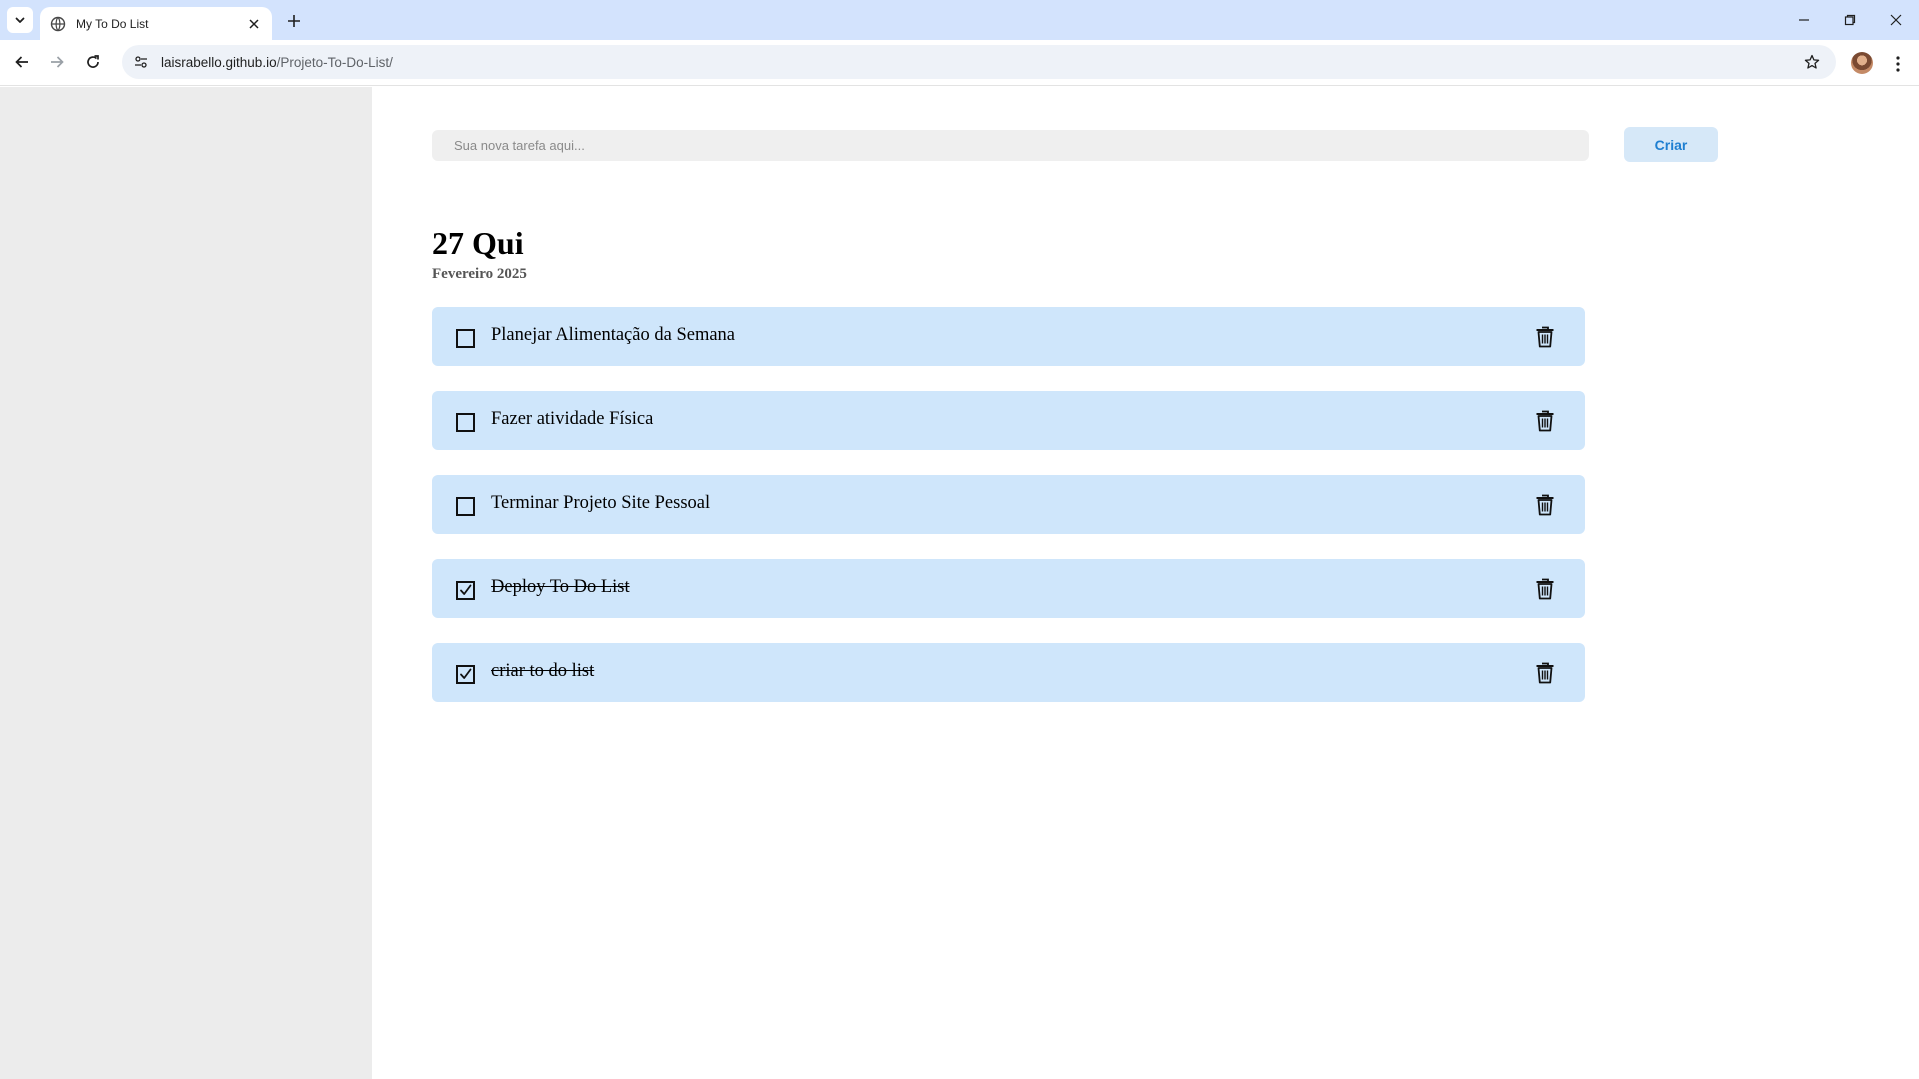  I want to click on task-item: Deploy To Do List, so click(1008, 588).